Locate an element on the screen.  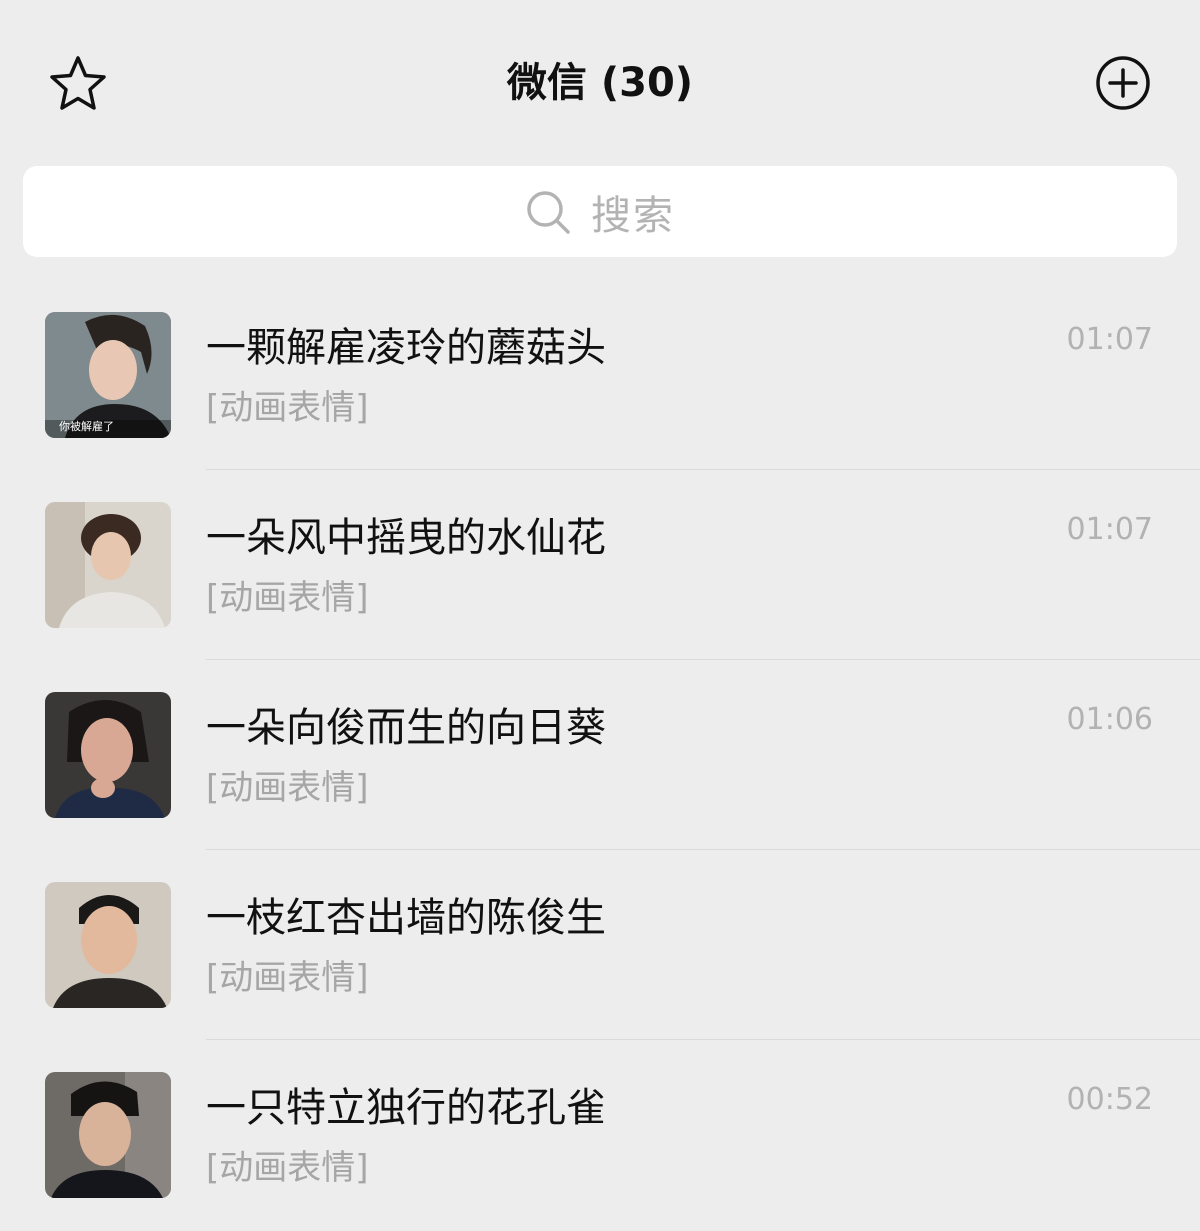
search-input: 搜索 is located at coordinates (600, 211).